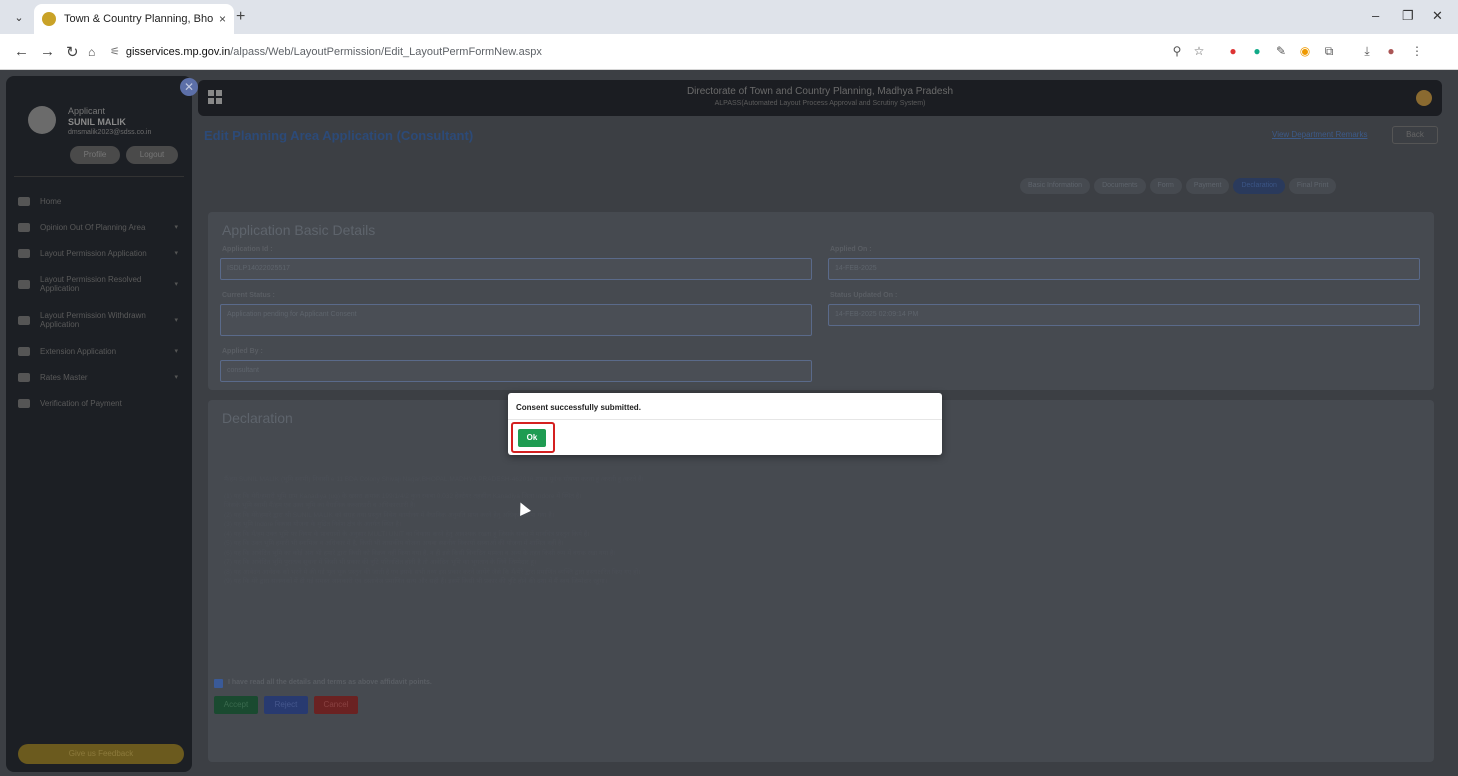 The width and height of the screenshot is (1458, 776). Describe the element at coordinates (299, 230) in the screenshot. I see `card-title: Application Basic Details` at that location.